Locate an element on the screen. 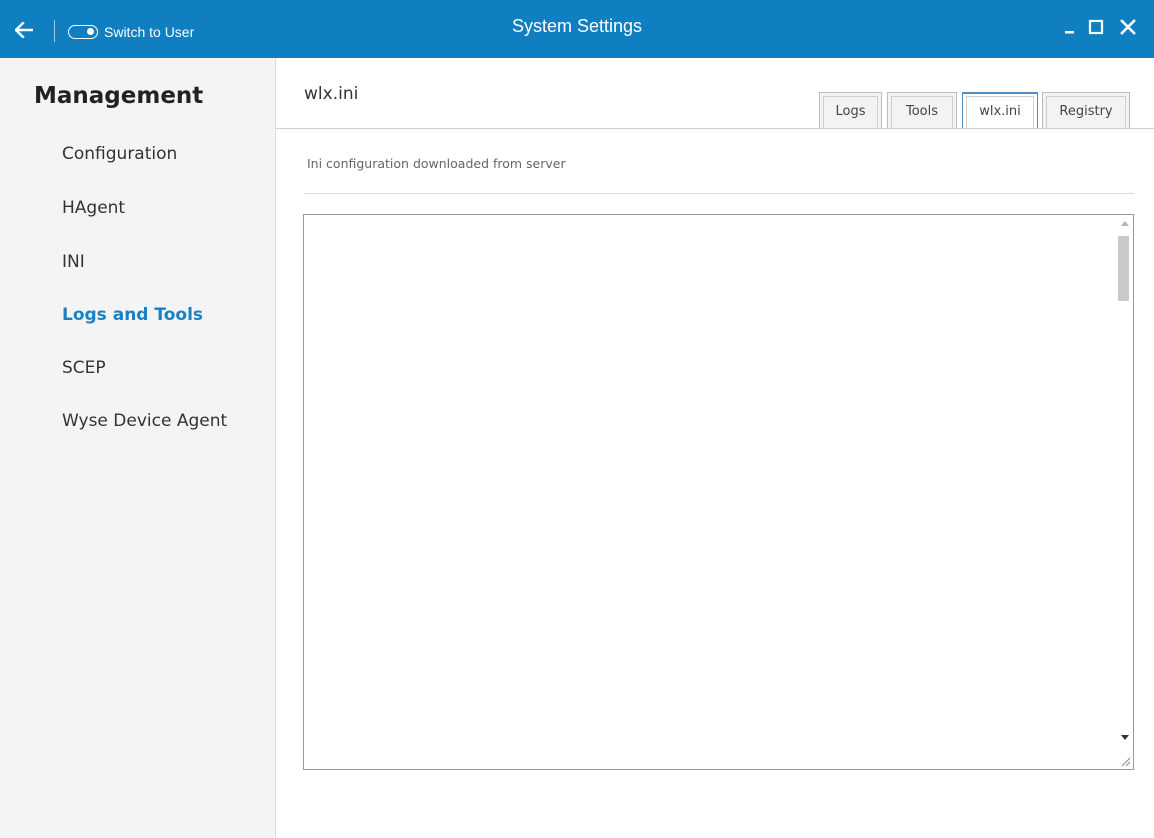  maximize-icon is located at coordinates (1096, 27).